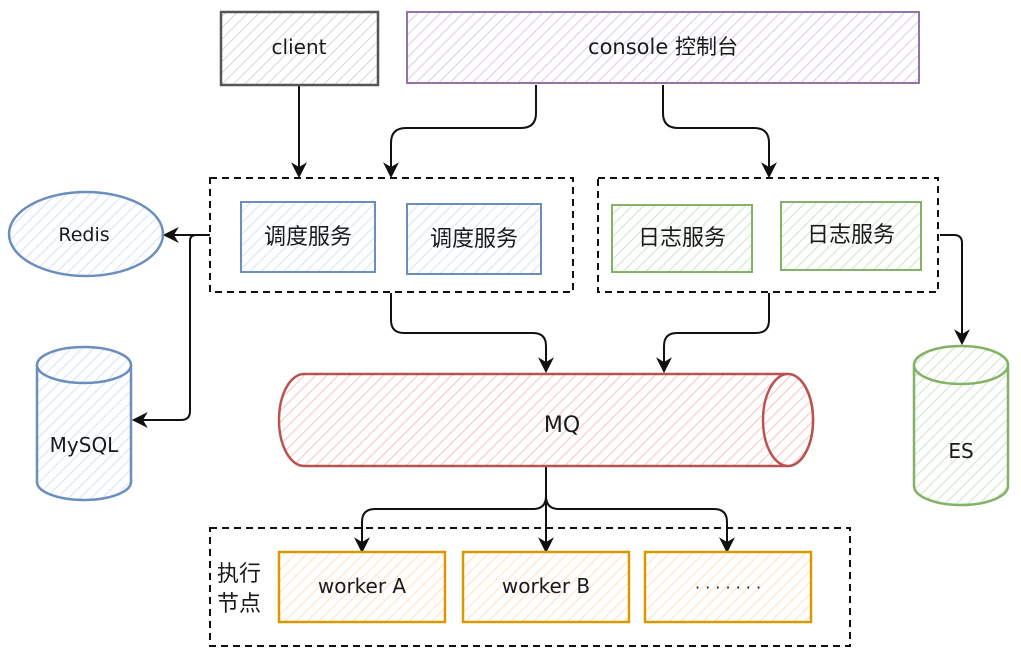  Describe the element at coordinates (960, 451) in the screenshot. I see `es-label: ES` at that location.